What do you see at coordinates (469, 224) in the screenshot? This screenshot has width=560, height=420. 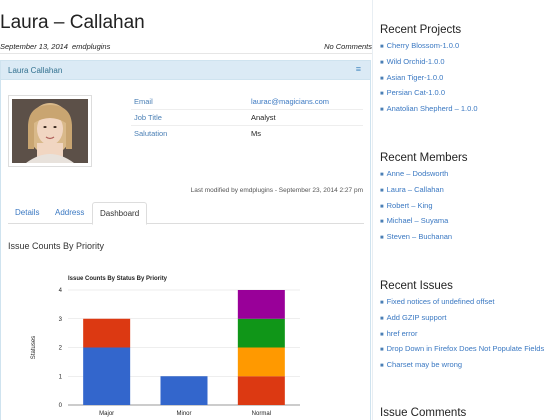 I see `list-item: ■ Michael – Suyama` at bounding box center [469, 224].